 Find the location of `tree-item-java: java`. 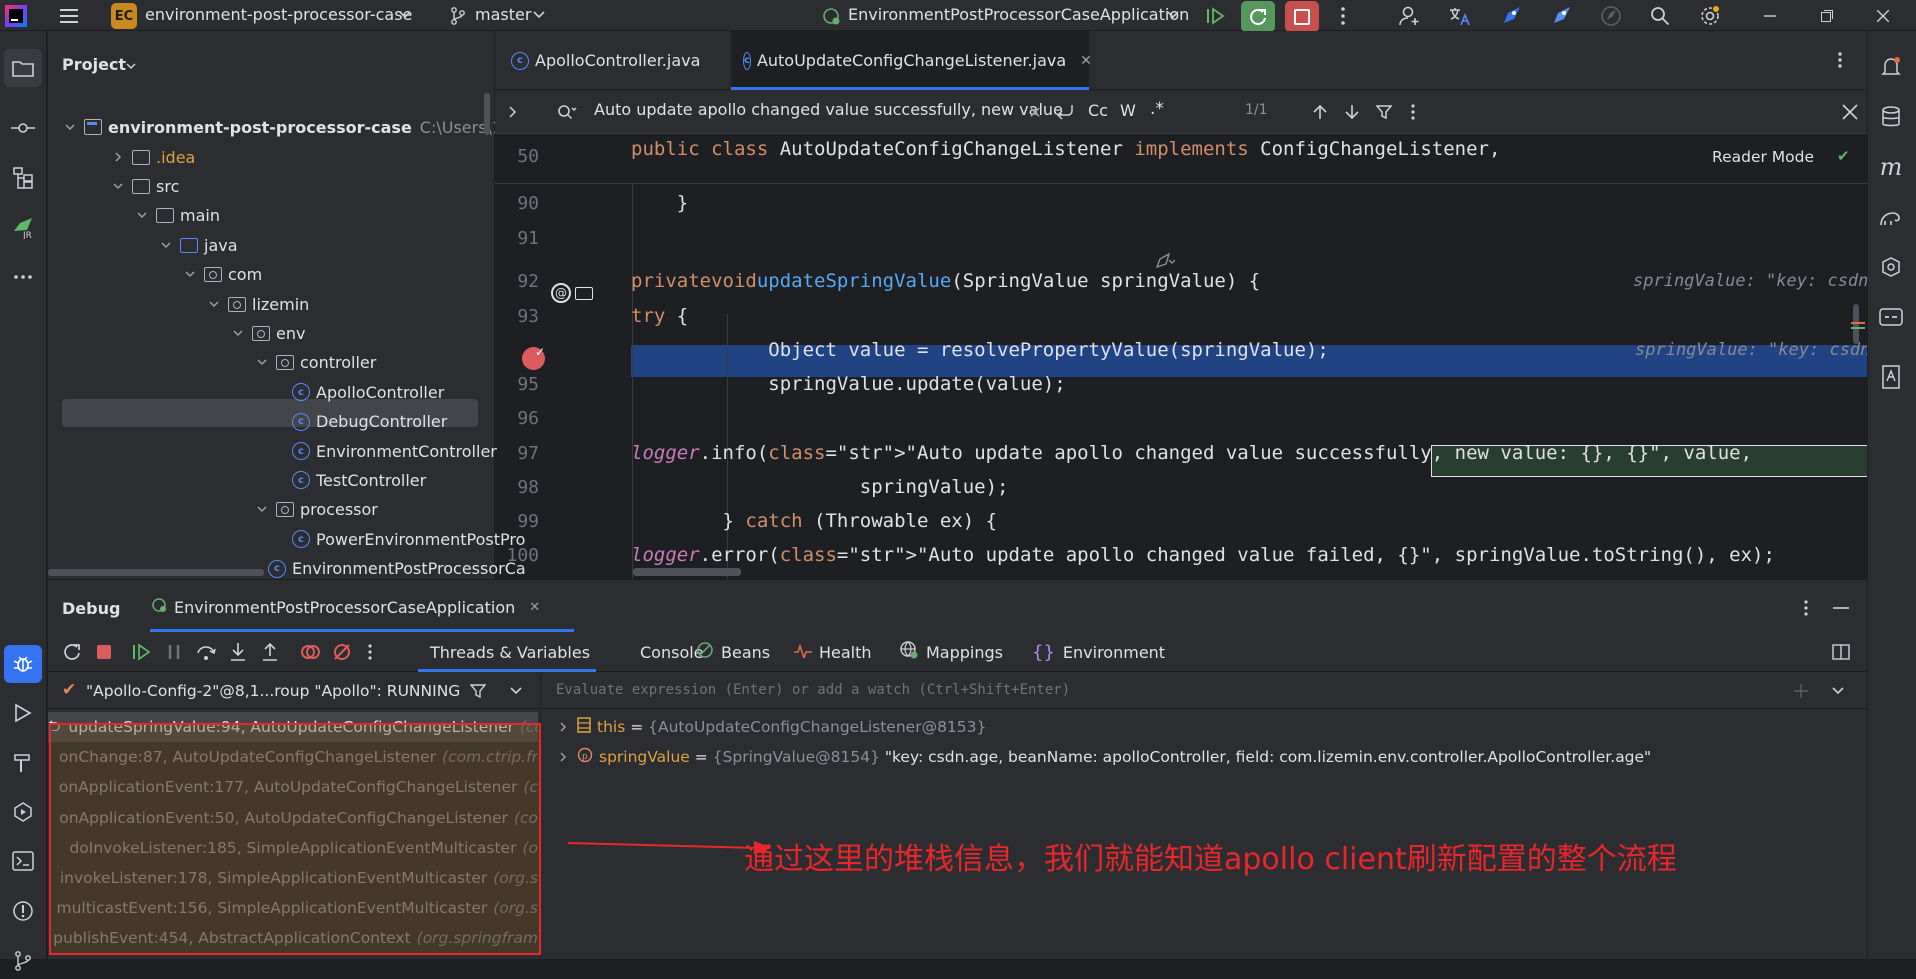

tree-item-java: java is located at coordinates (198, 245).